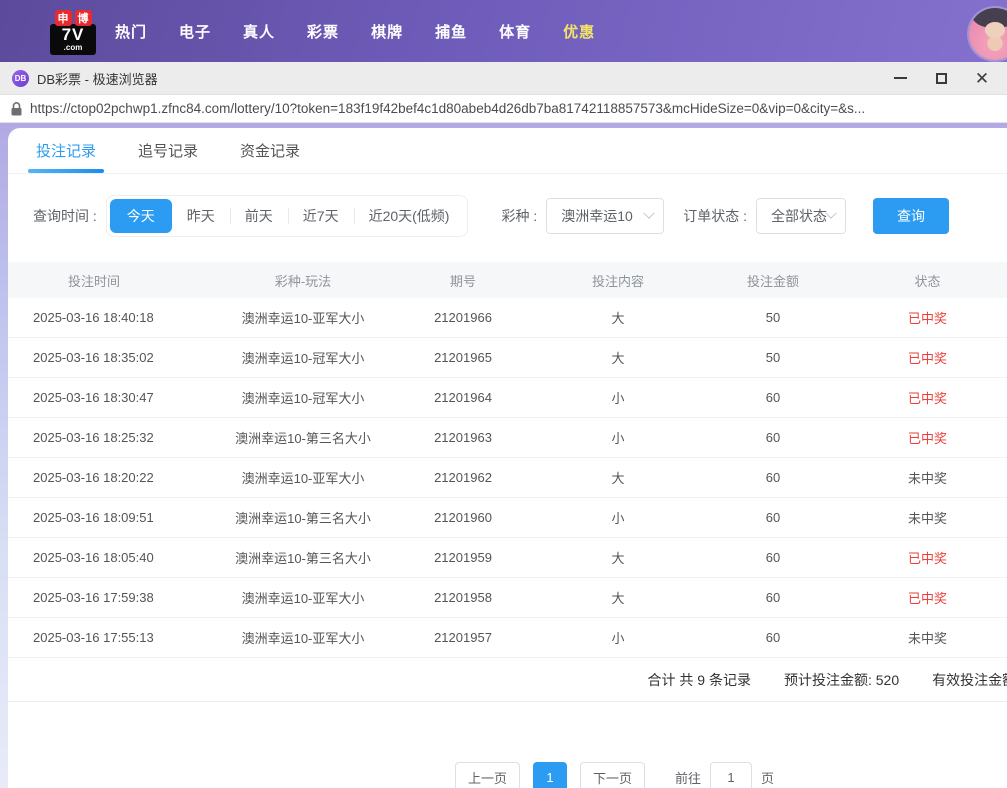 This screenshot has width=1007, height=788. I want to click on time-filter-option-0: 今天, so click(140, 216).